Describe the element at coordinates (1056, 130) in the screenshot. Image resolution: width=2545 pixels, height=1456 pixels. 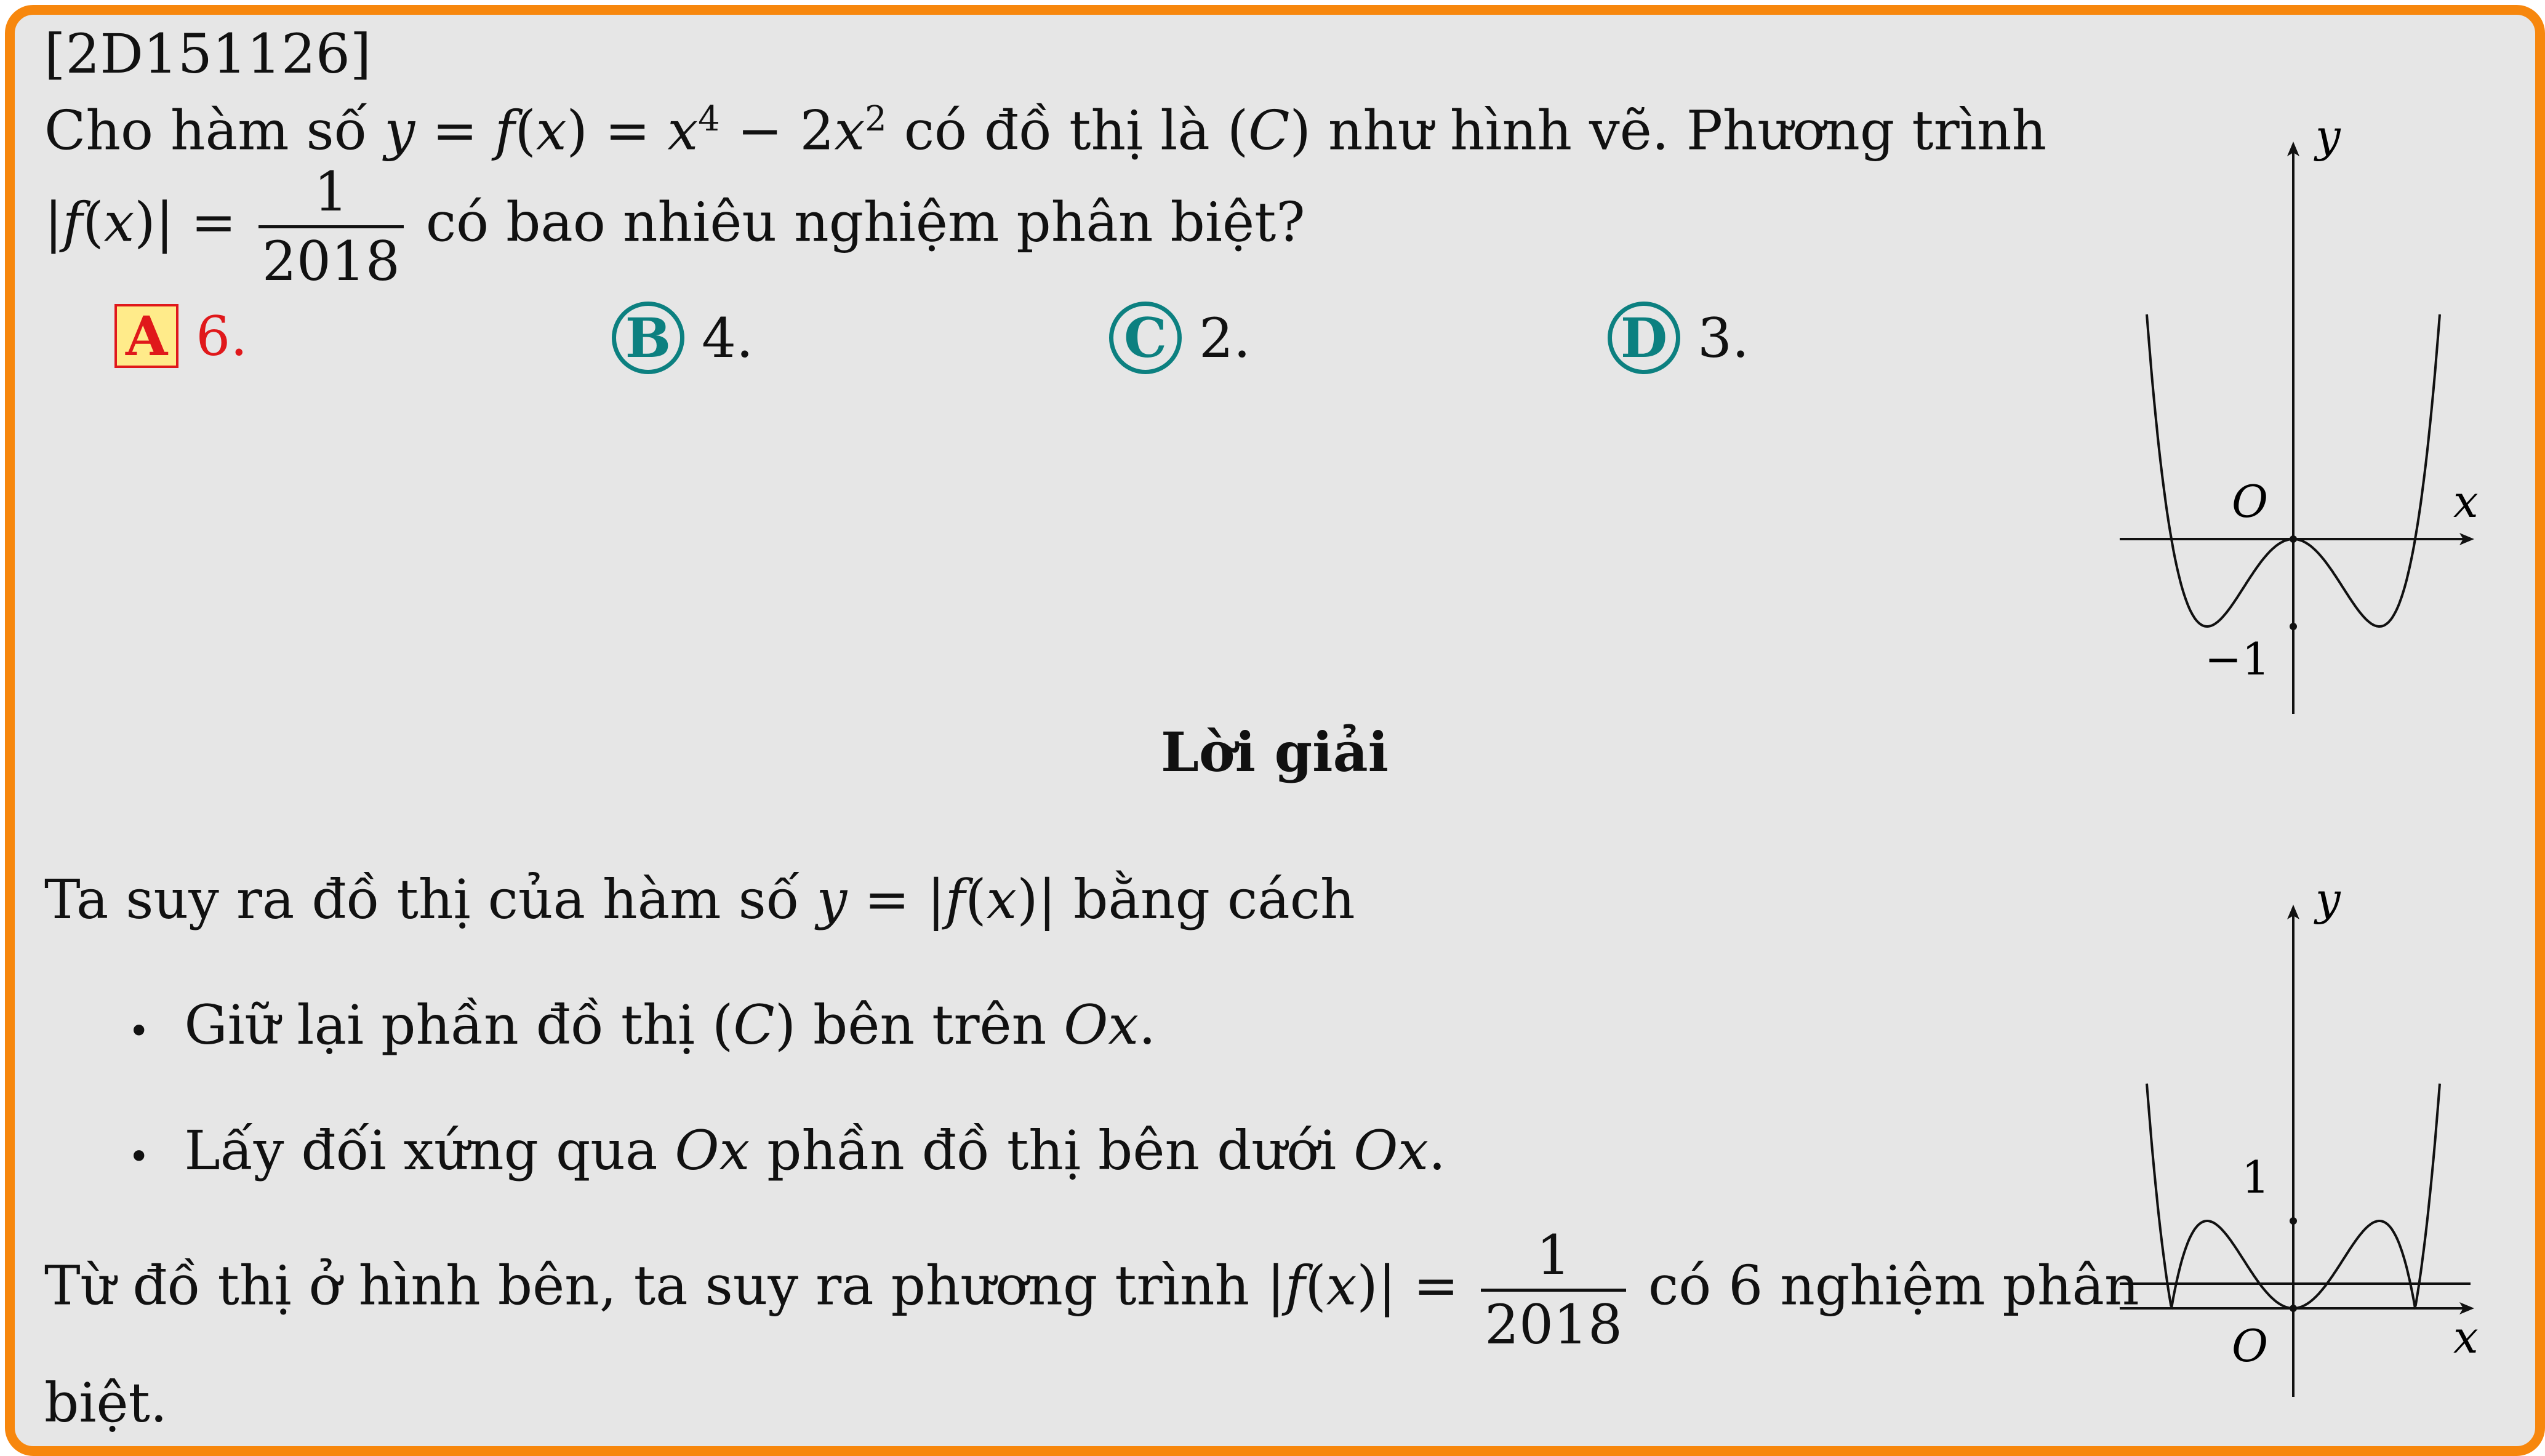
I see `text-fragment: có đồ thị là` at that location.